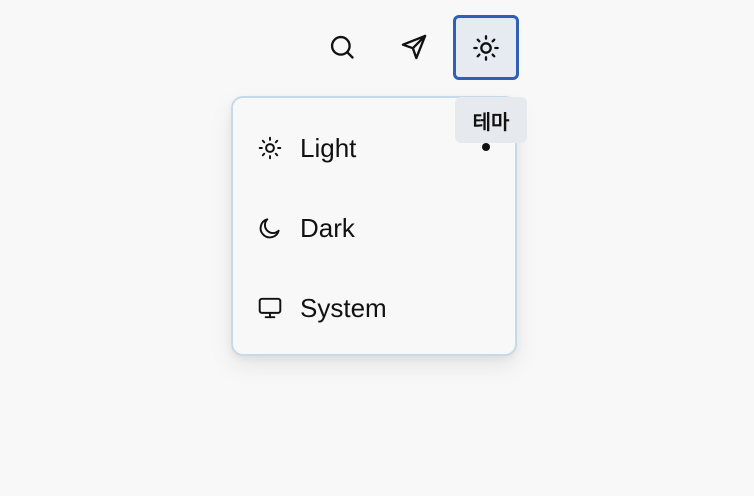 This screenshot has height=496, width=754. I want to click on search-icon, so click(342, 47).